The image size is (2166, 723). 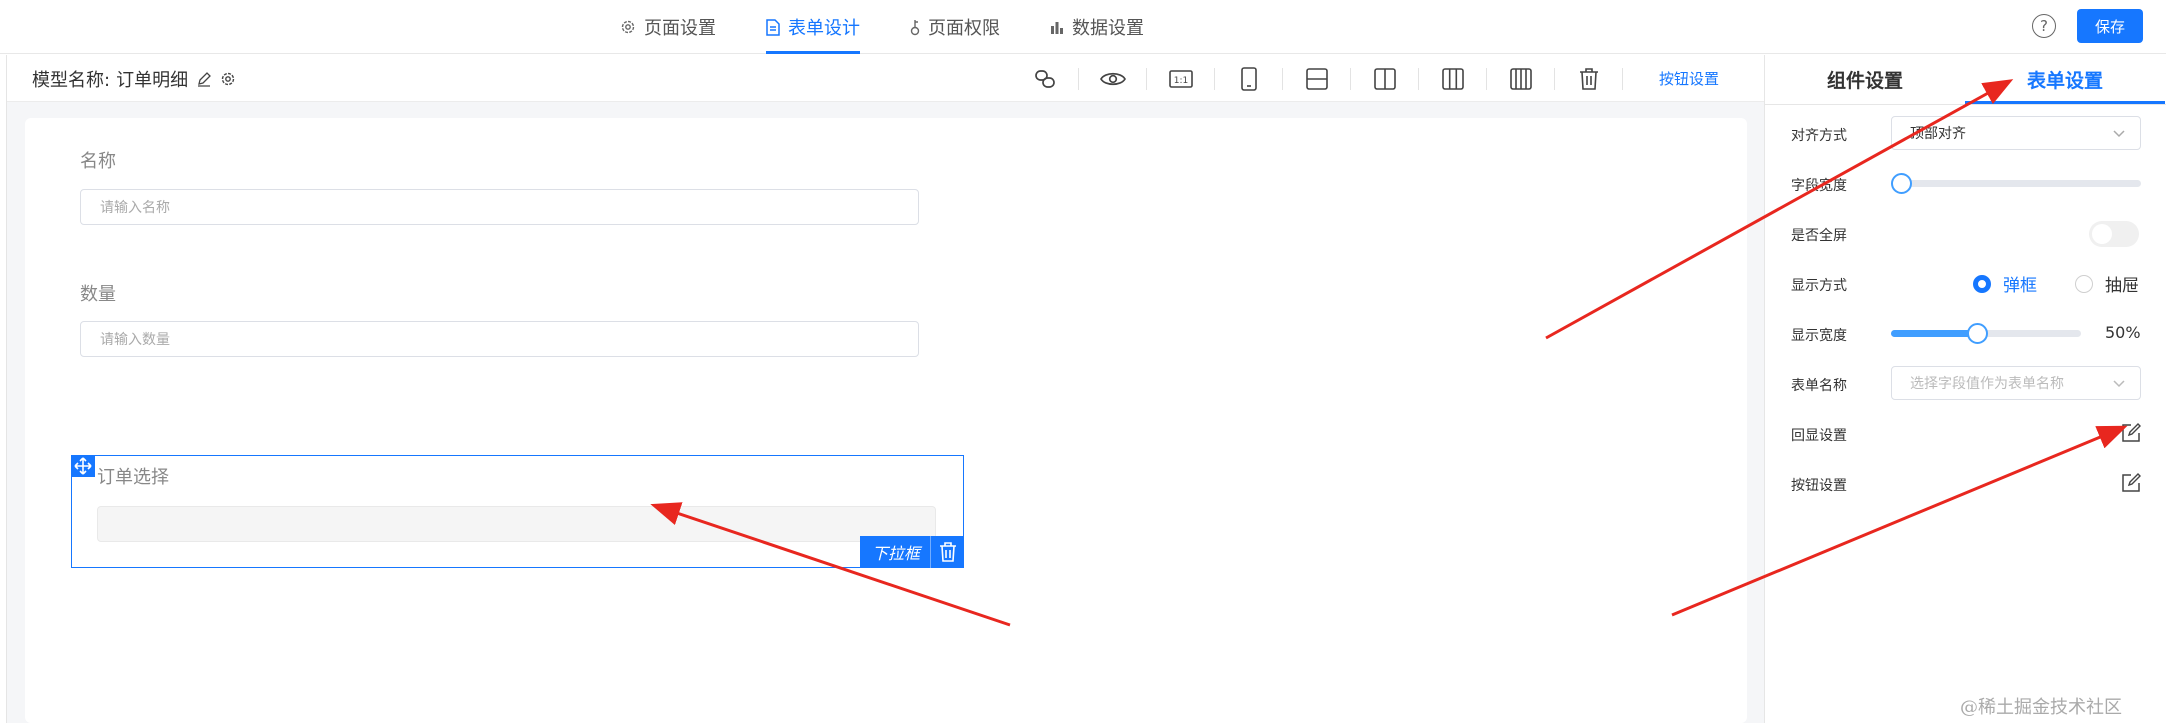 What do you see at coordinates (1819, 486) in the screenshot?
I see `button-settings-label: 按钮设置` at bounding box center [1819, 486].